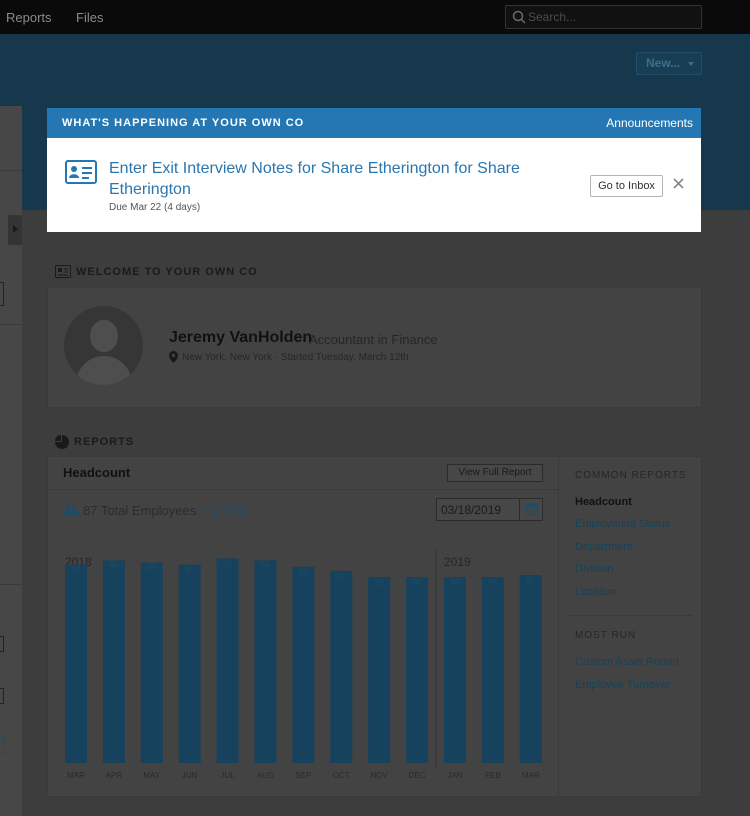 The width and height of the screenshot is (750, 816). I want to click on x-tick-label: DEC, so click(417, 775).